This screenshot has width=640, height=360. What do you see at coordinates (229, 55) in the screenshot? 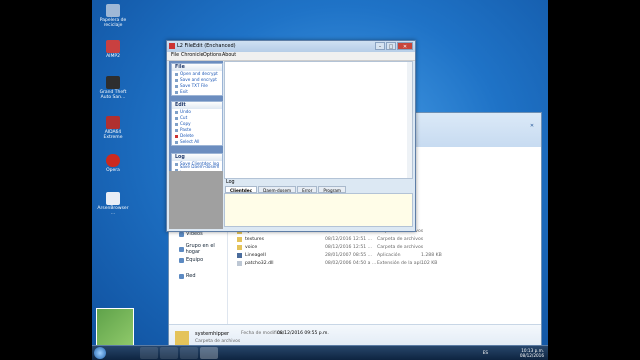
I see `menu-about: About` at bounding box center [229, 55].